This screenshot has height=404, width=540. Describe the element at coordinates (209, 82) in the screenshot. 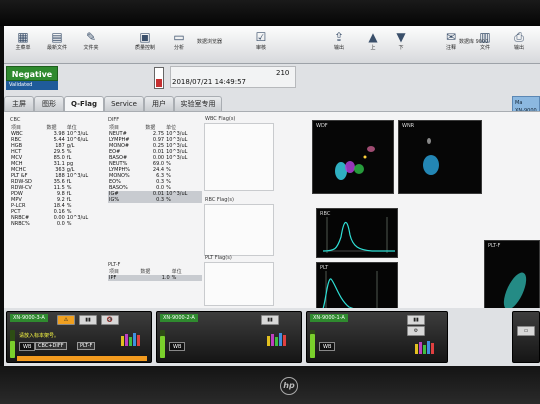

I see `sample-datetime: 2018/07/21 14:49:57` at that location.